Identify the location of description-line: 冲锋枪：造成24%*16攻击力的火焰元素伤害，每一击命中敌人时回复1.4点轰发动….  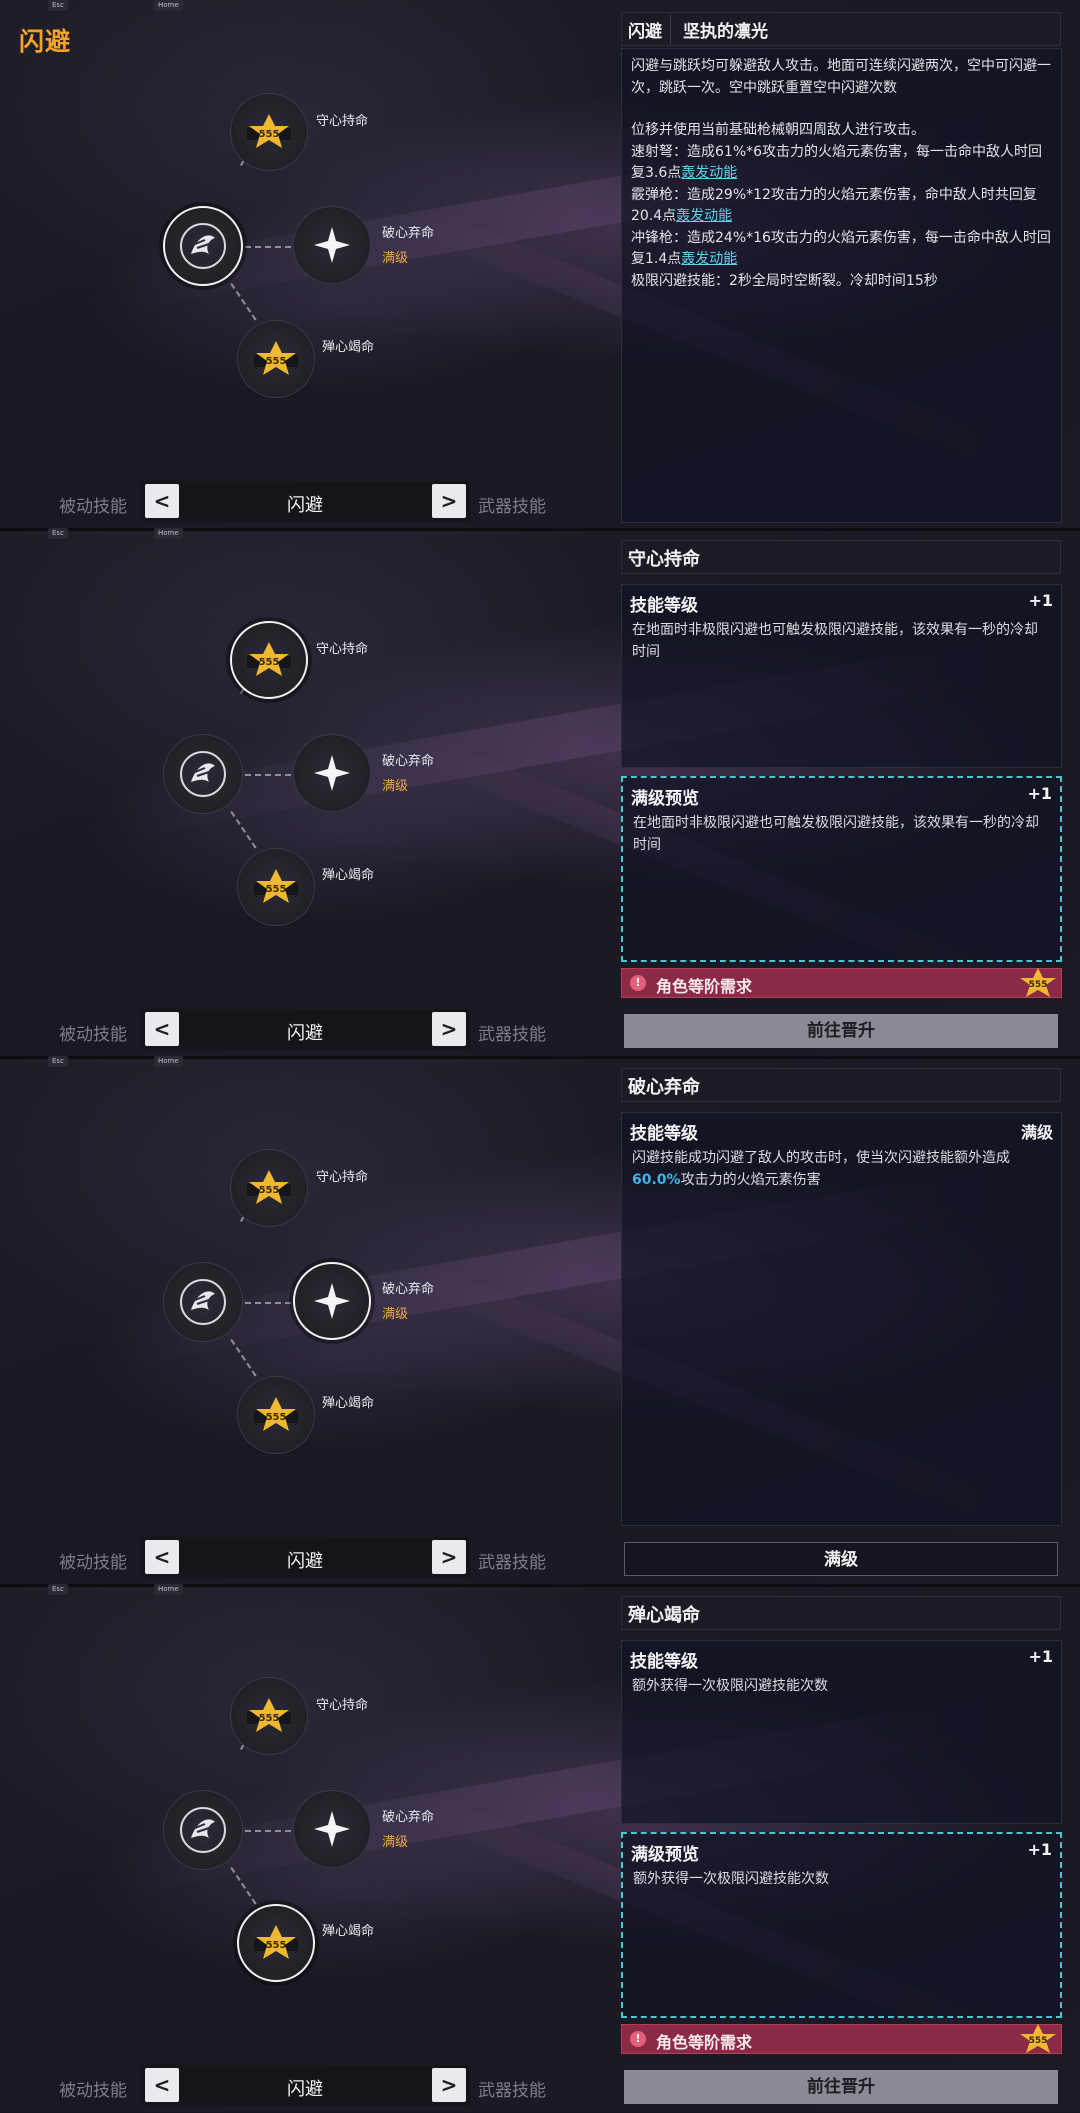
(841, 249).